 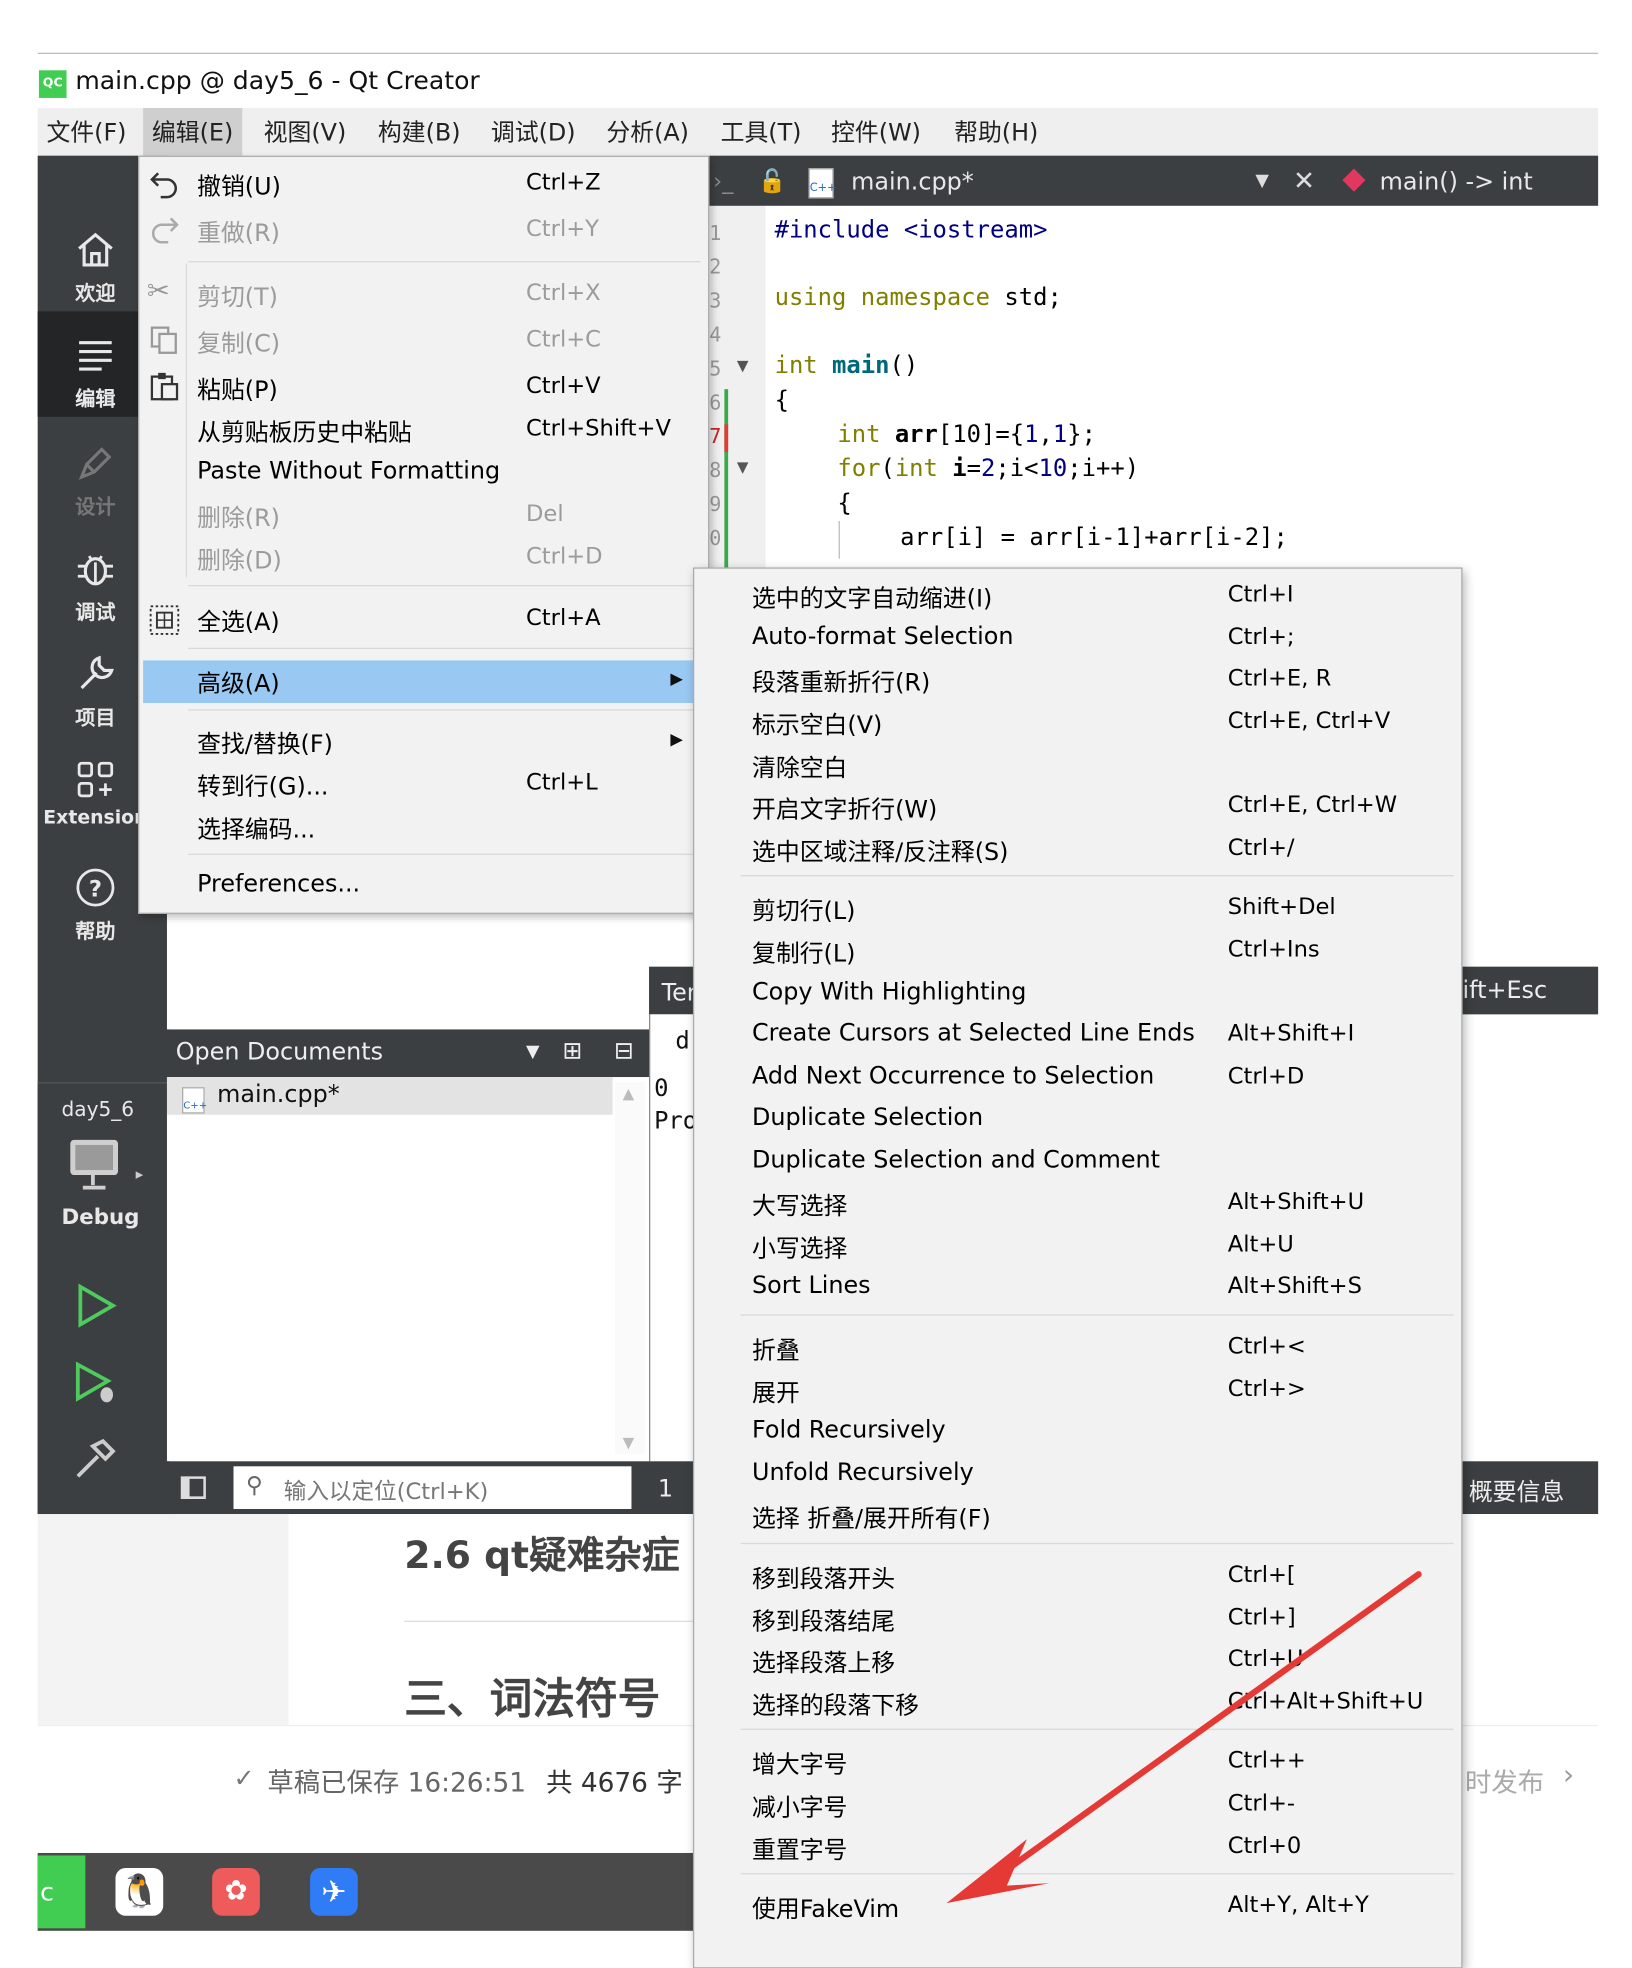 I want to click on submenu-item: 剪切行(L), so click(x=803, y=910).